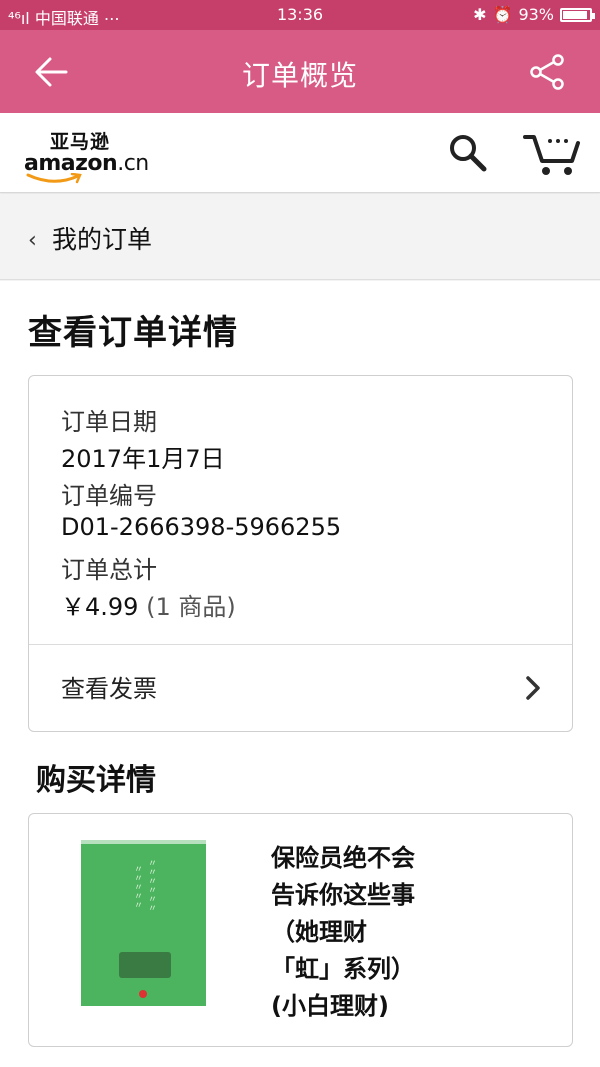 The image size is (600, 1067). Describe the element at coordinates (300, 237) in the screenshot. I see `breadcrumb: ‹ 我的订单` at that location.